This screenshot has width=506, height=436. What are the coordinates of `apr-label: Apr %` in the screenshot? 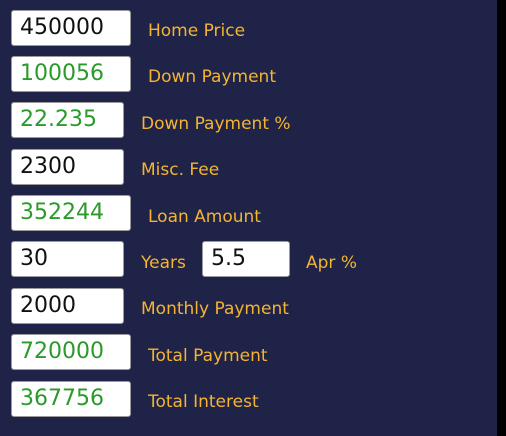 It's located at (331, 263).